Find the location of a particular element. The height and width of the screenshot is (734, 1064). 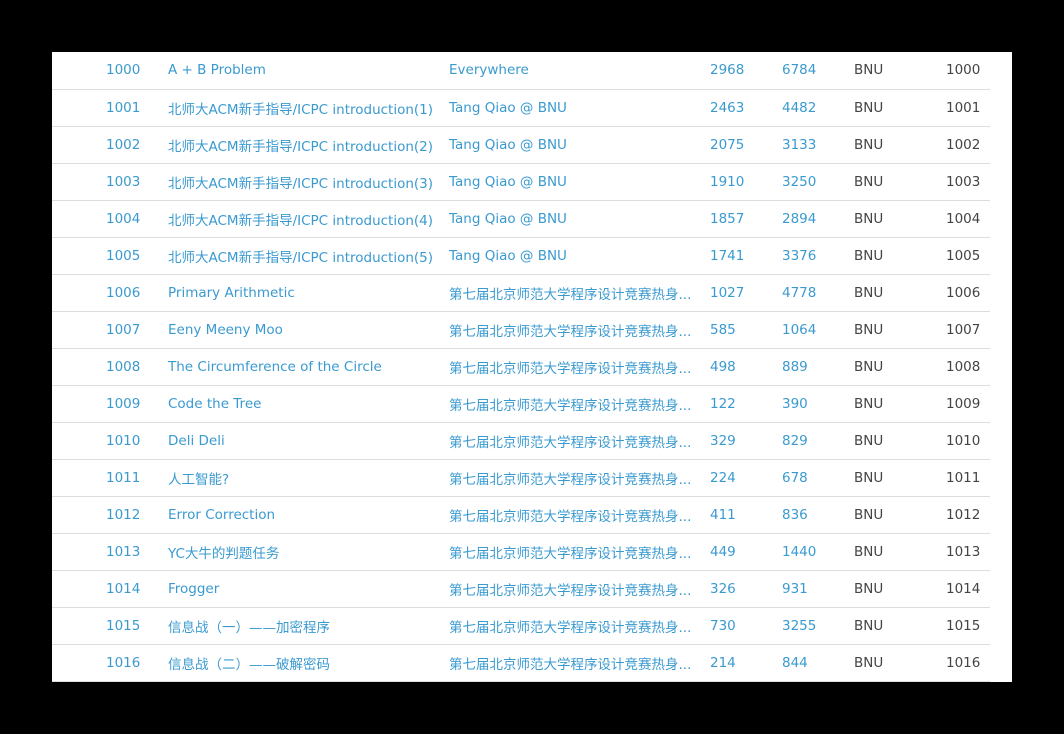

accepted-count-link: 2463 is located at coordinates (746, 107).